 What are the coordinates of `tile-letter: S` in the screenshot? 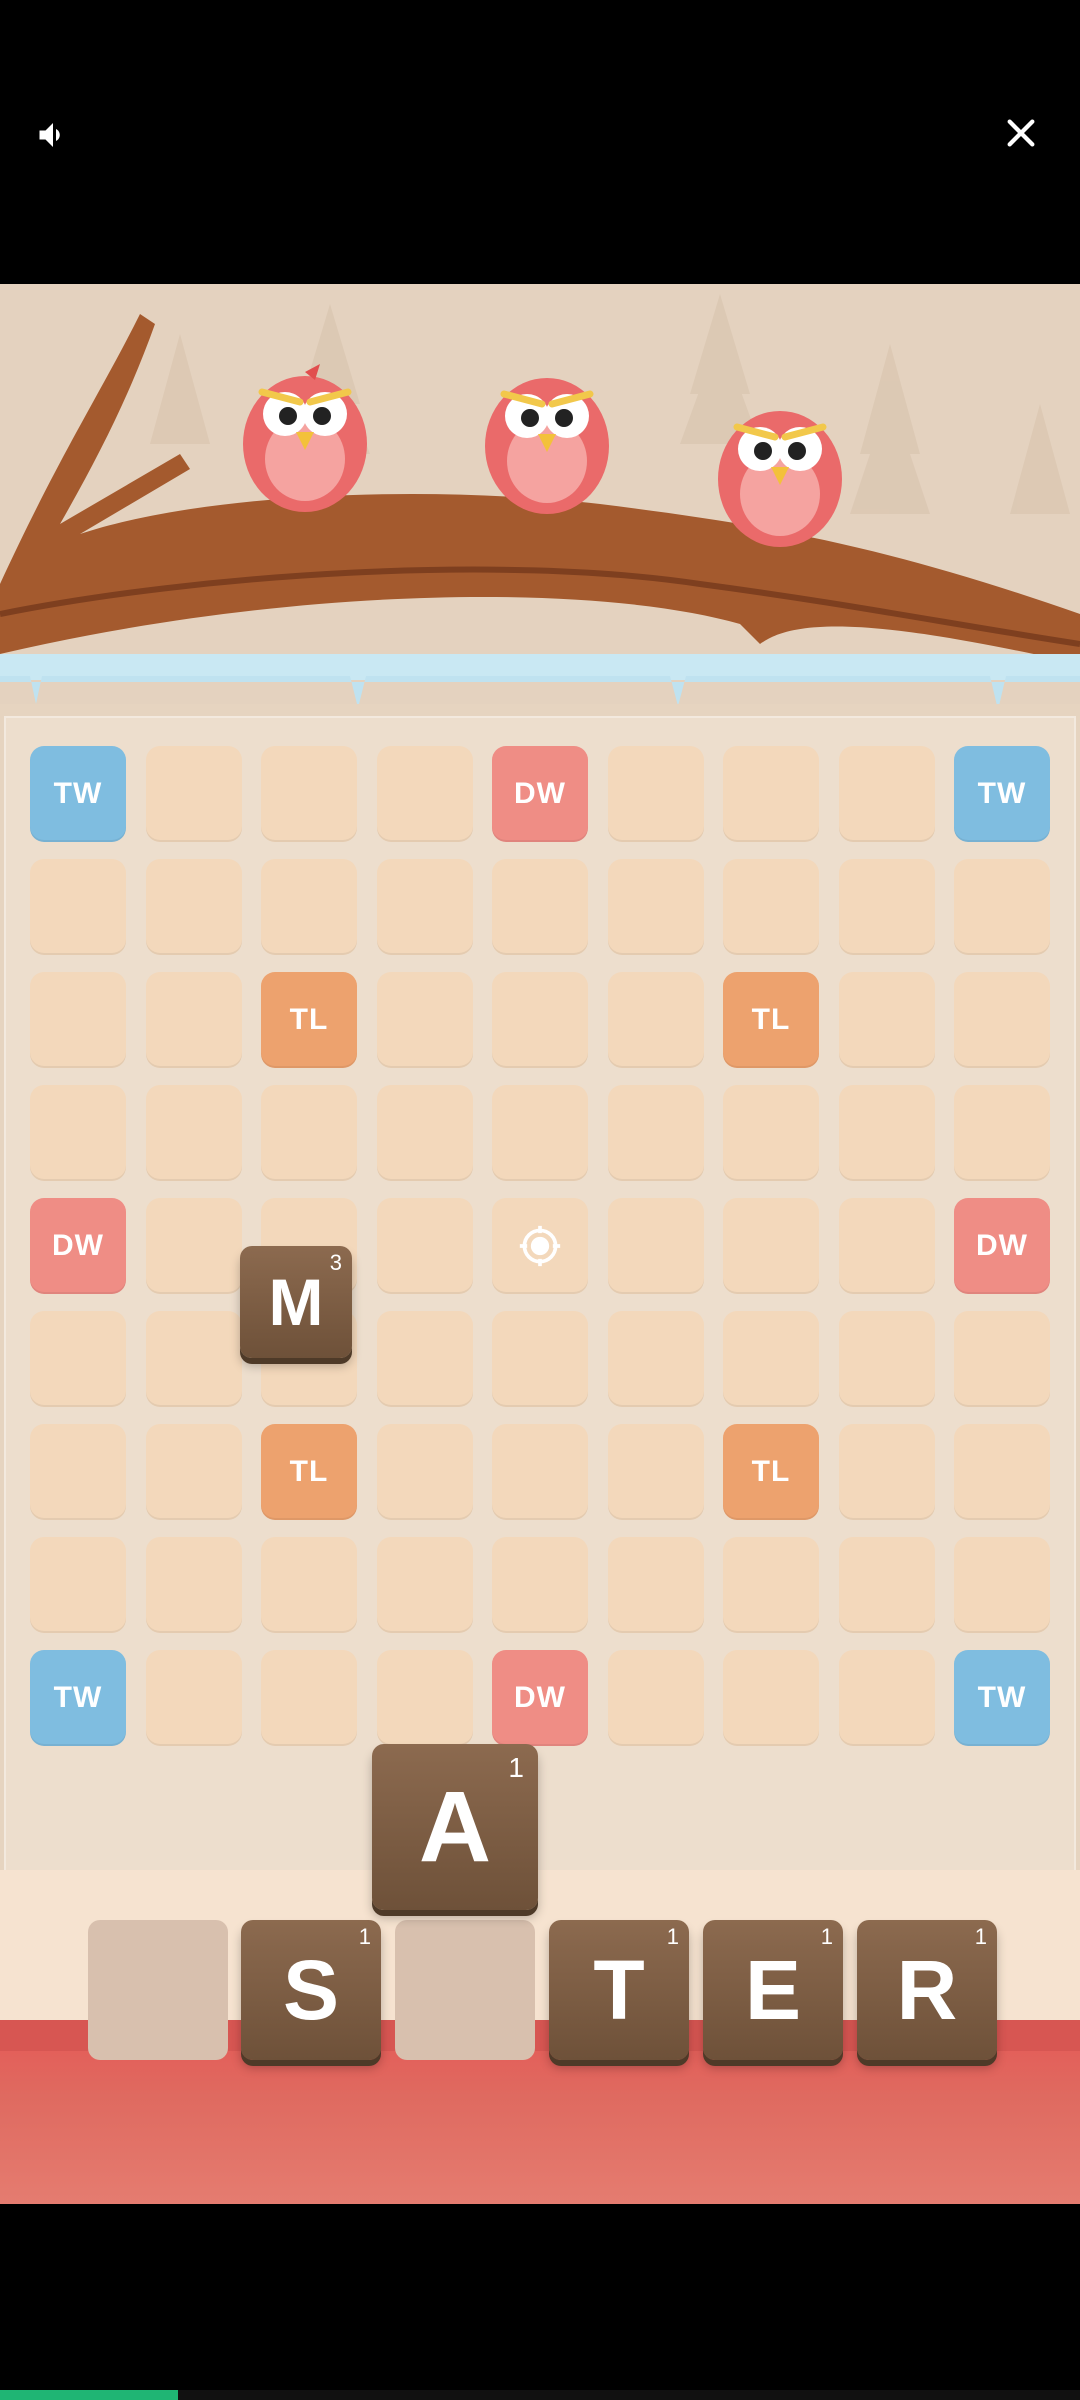 It's located at (311, 1989).